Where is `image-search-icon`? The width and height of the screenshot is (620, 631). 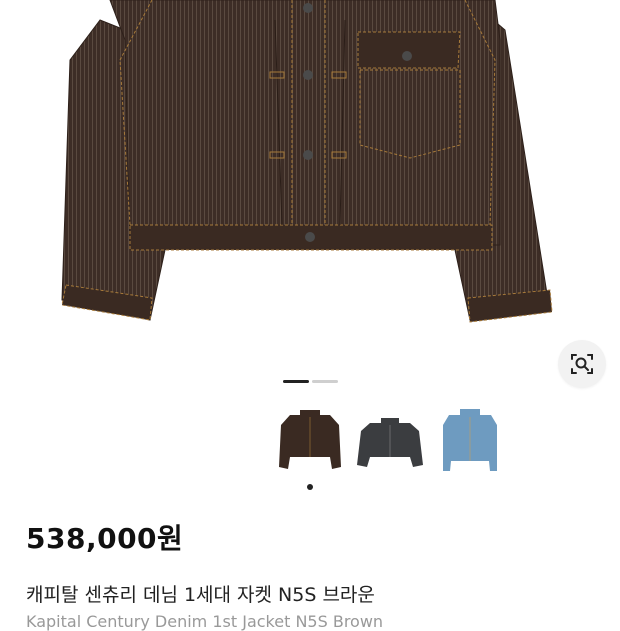
image-search-icon is located at coordinates (582, 364).